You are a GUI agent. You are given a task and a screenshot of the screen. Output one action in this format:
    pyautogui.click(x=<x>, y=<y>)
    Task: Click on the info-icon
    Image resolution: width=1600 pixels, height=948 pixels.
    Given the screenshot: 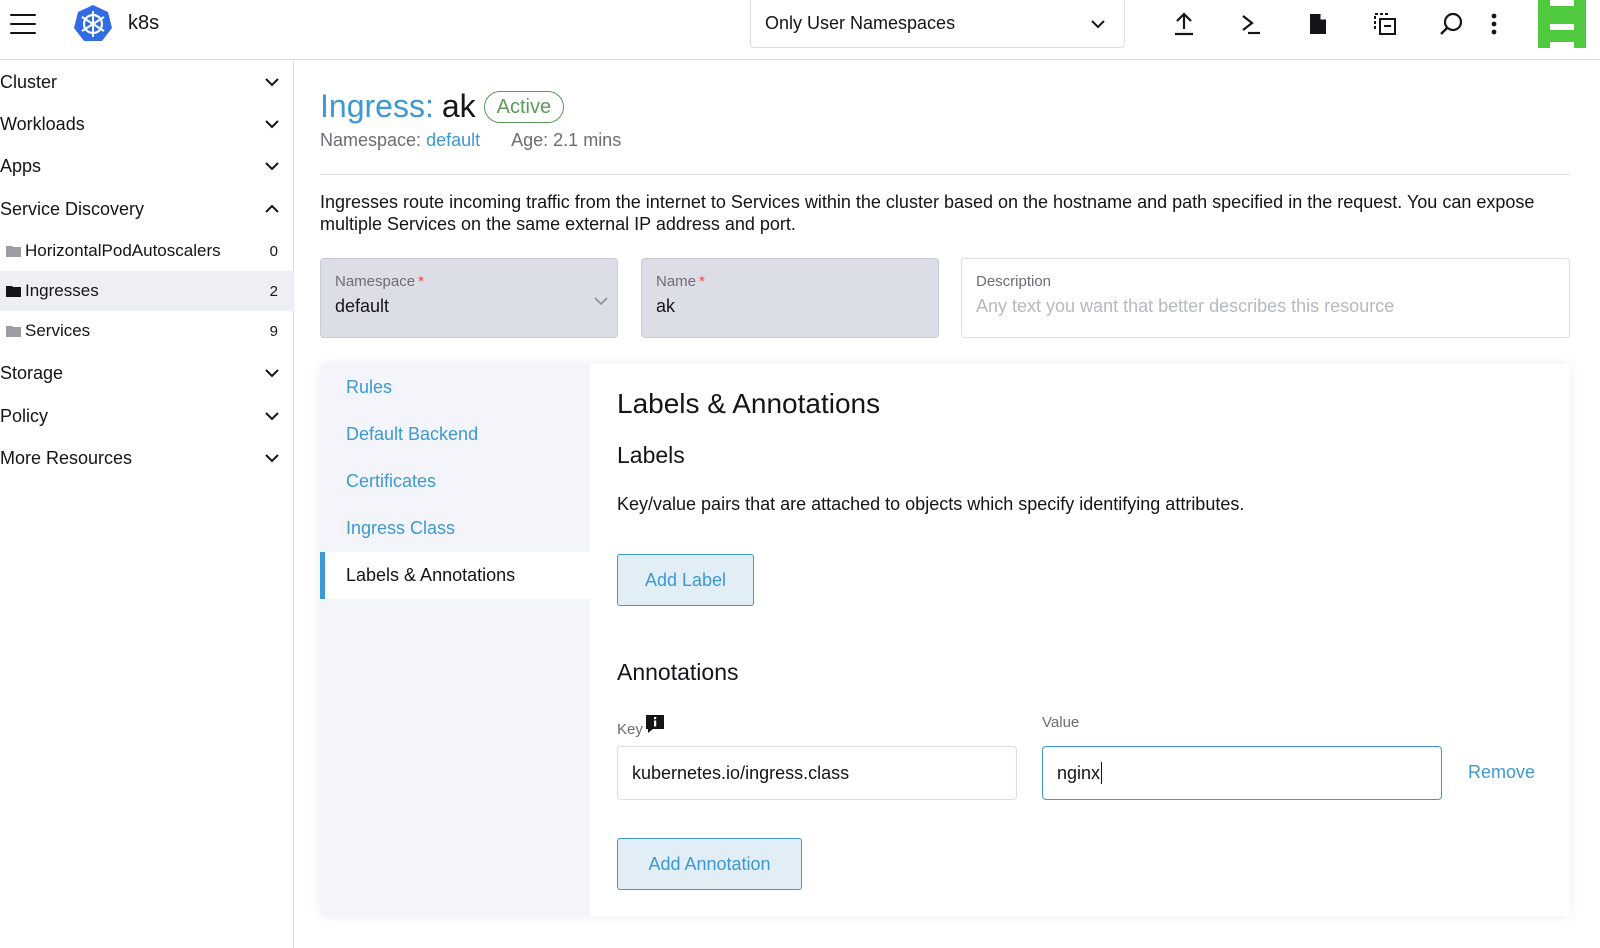 What is the action you would take?
    pyautogui.click(x=655, y=724)
    